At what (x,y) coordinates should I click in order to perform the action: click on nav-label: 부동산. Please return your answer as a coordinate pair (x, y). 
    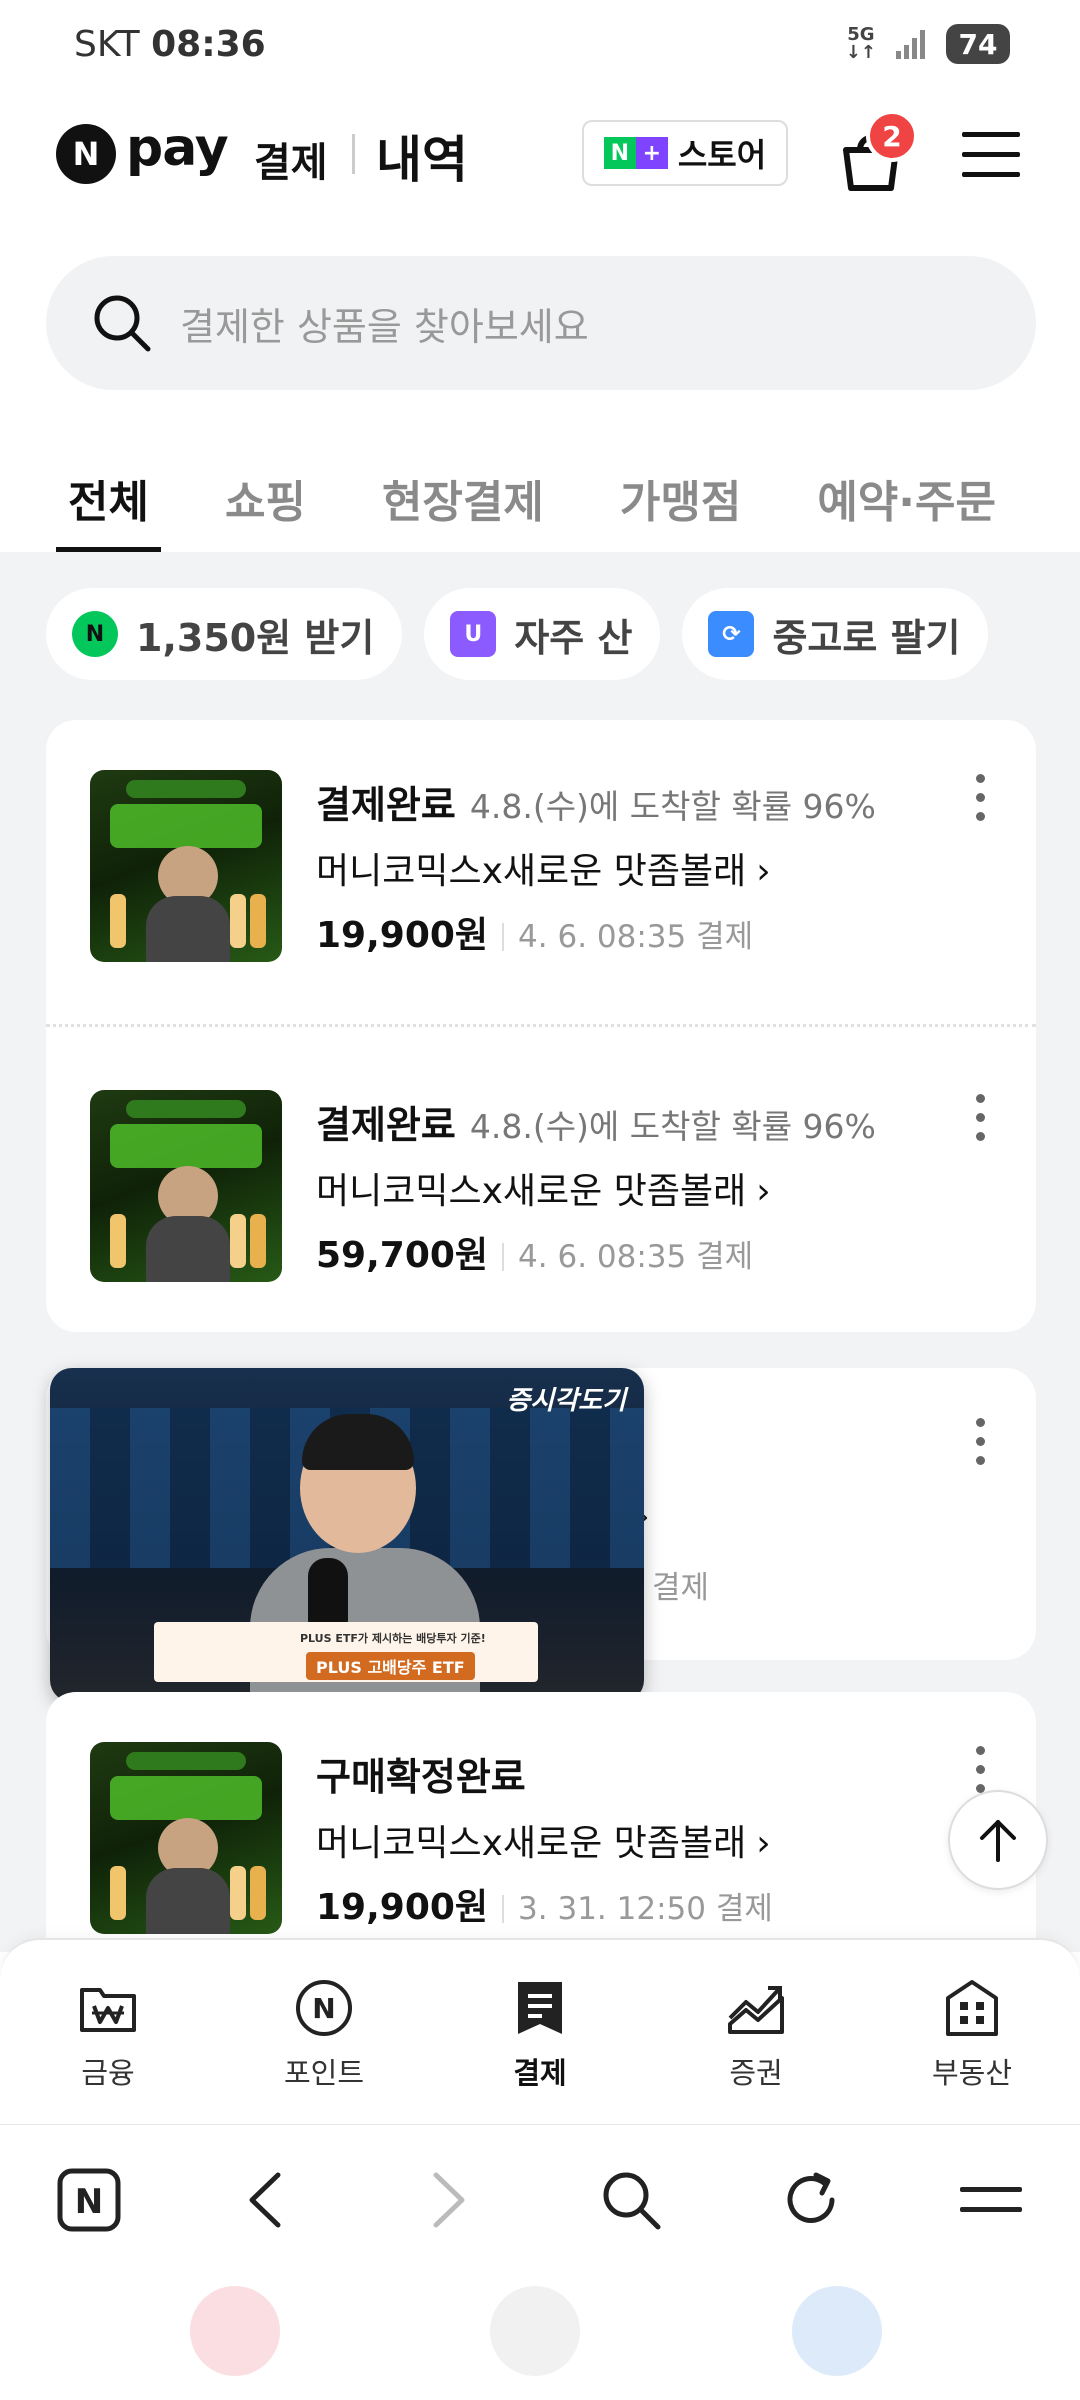
    Looking at the image, I should click on (972, 2073).